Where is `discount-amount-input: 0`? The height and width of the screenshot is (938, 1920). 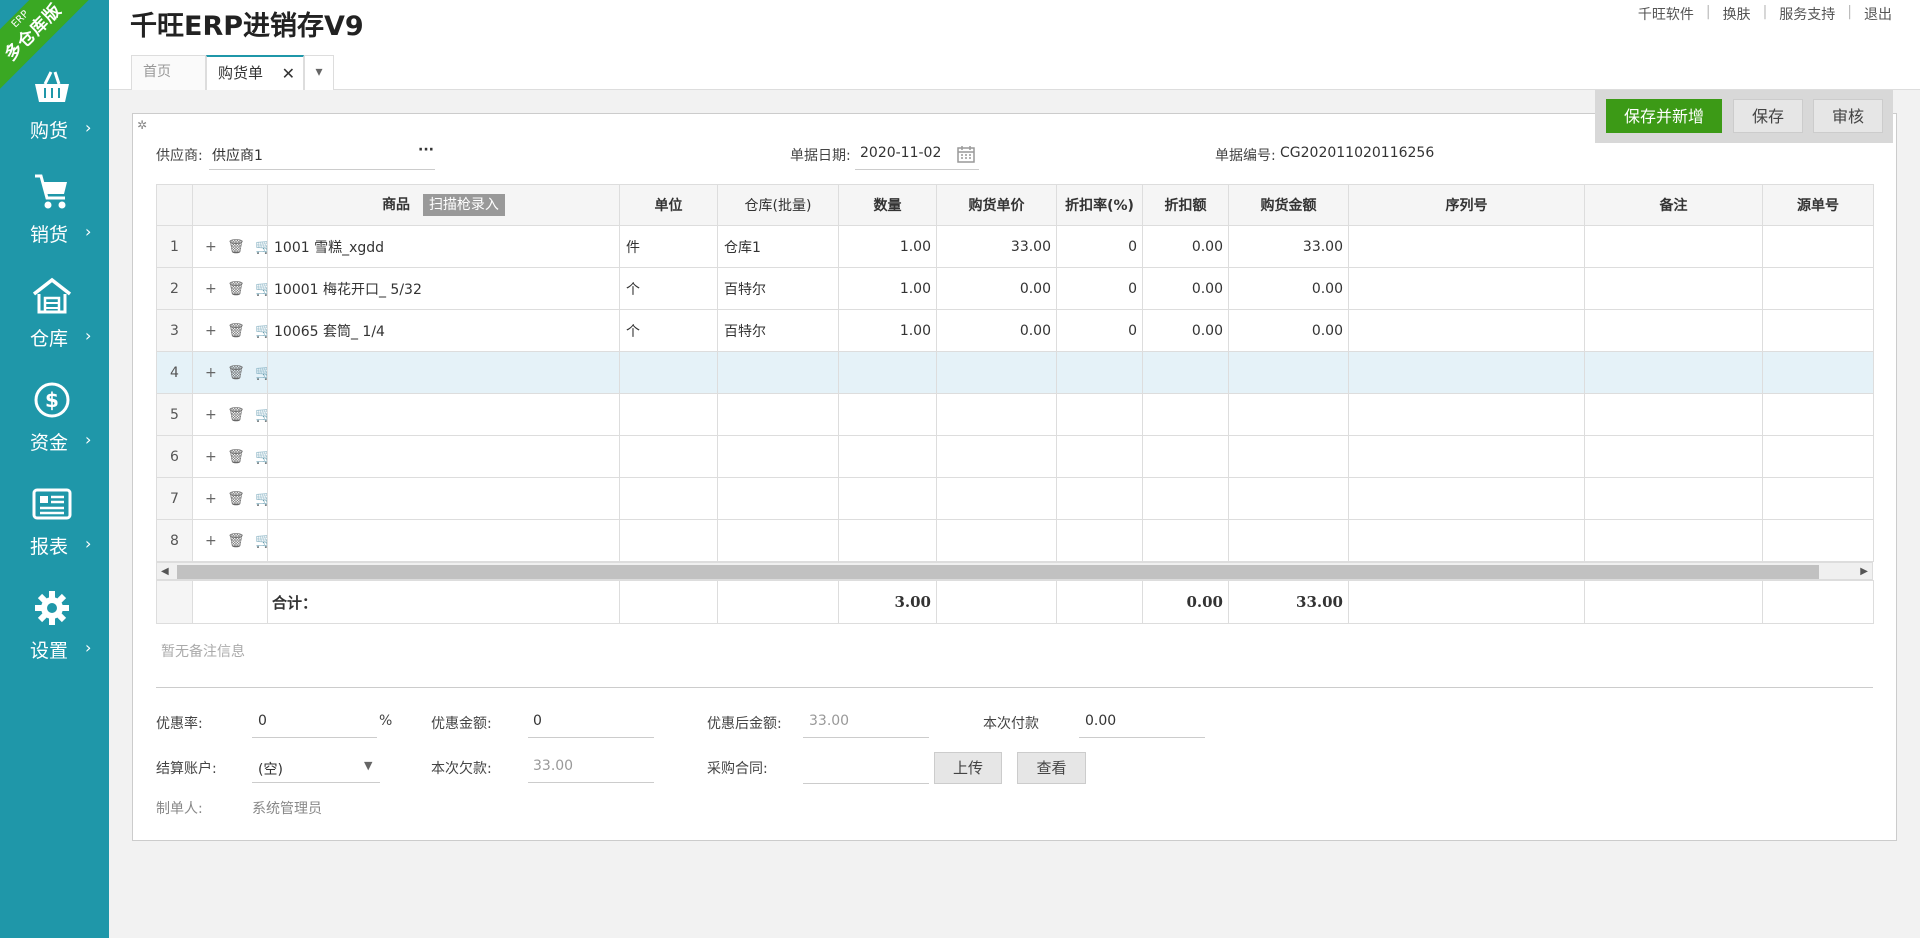 discount-amount-input: 0 is located at coordinates (537, 721).